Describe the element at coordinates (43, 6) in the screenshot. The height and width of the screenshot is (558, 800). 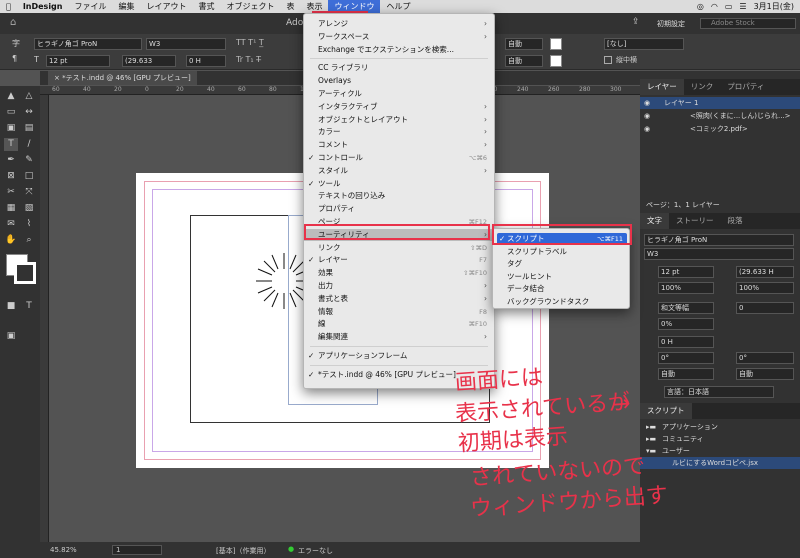
I see `menu-app-name: InDesign` at that location.